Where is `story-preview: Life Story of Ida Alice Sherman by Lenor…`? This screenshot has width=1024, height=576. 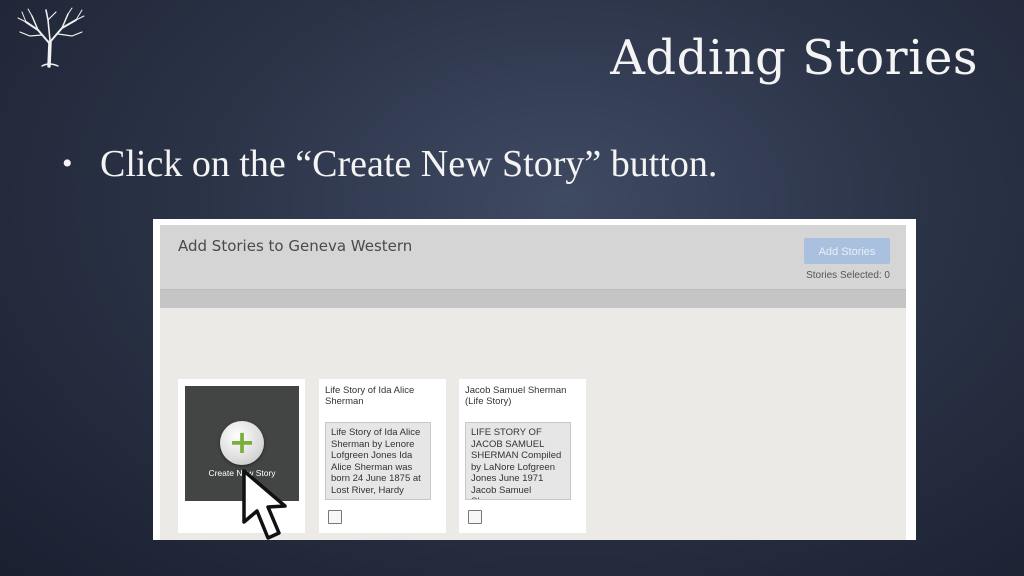
story-preview: Life Story of Ida Alice Sherman by Lenor… is located at coordinates (378, 461).